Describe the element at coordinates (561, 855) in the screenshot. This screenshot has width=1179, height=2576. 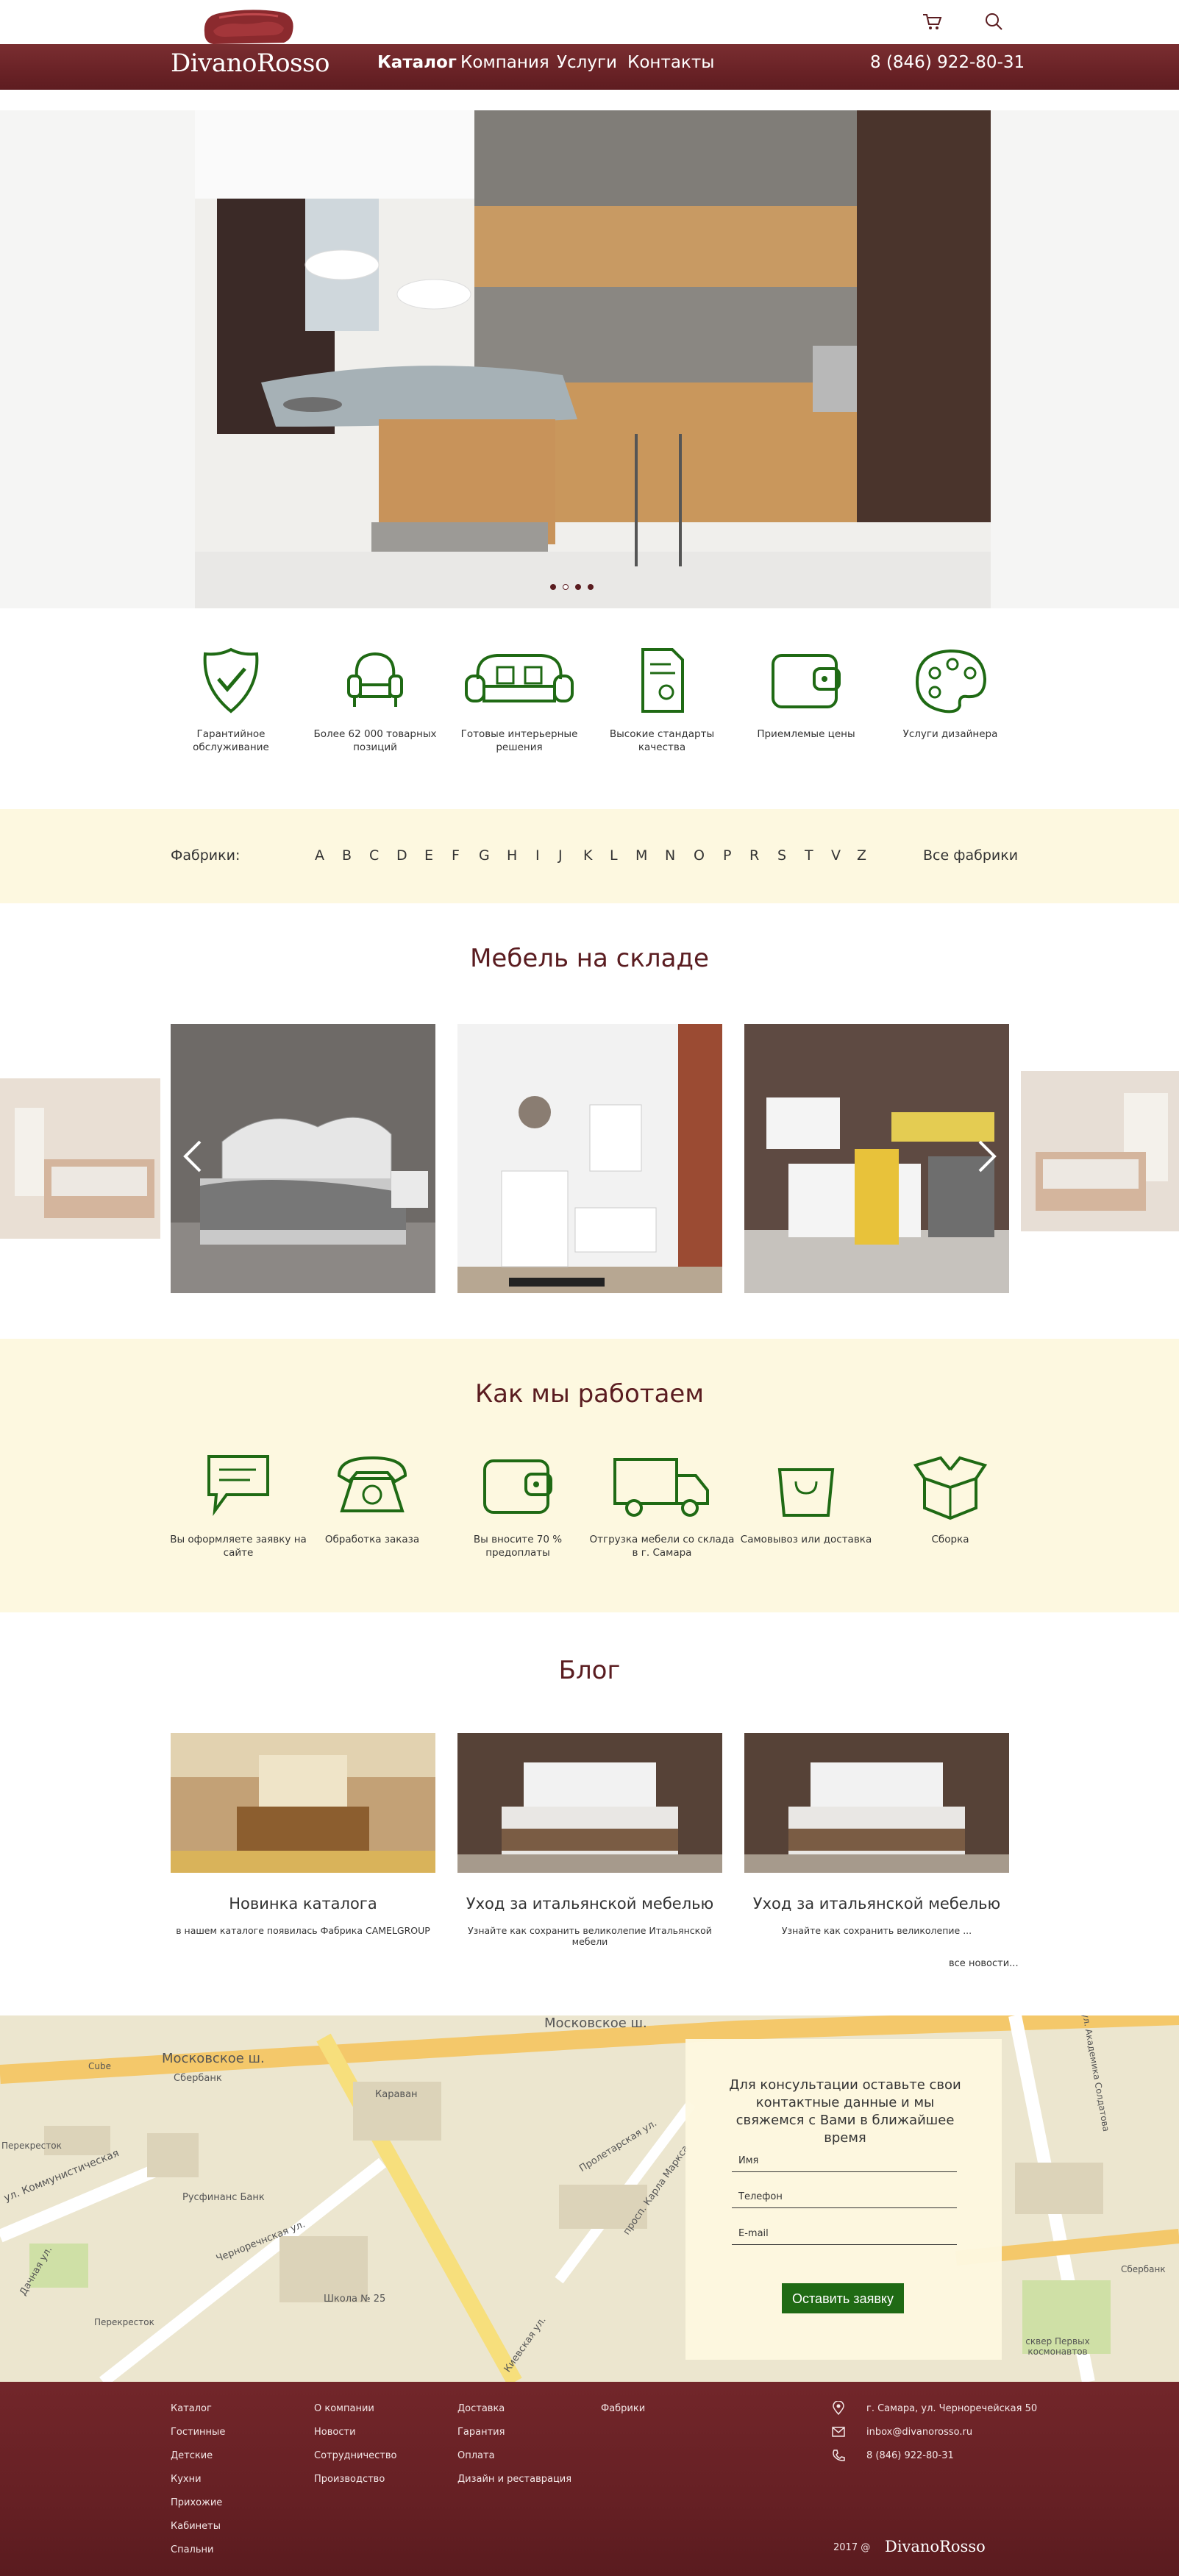
I see `factory-letter: J` at that location.